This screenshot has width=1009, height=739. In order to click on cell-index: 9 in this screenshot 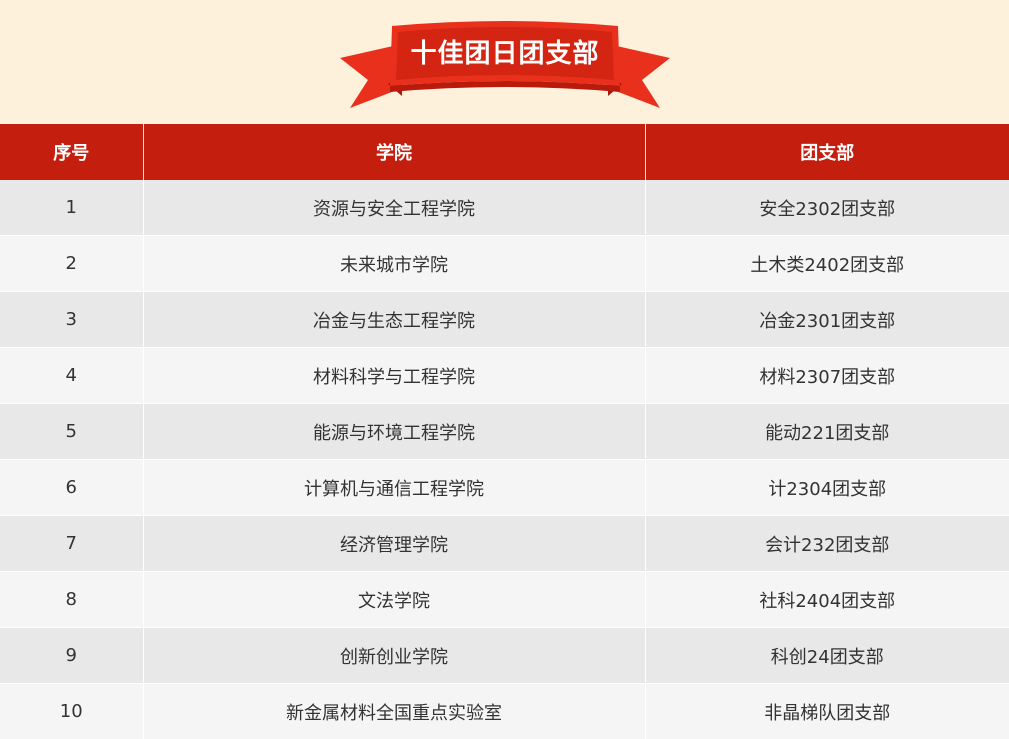, I will do `click(72, 655)`.